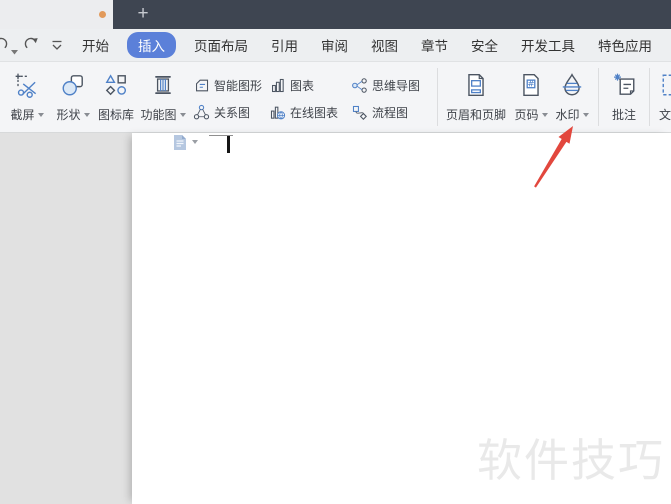 Image resolution: width=671 pixels, height=504 pixels. Describe the element at coordinates (572, 85) in the screenshot. I see `watermark-icon` at that location.